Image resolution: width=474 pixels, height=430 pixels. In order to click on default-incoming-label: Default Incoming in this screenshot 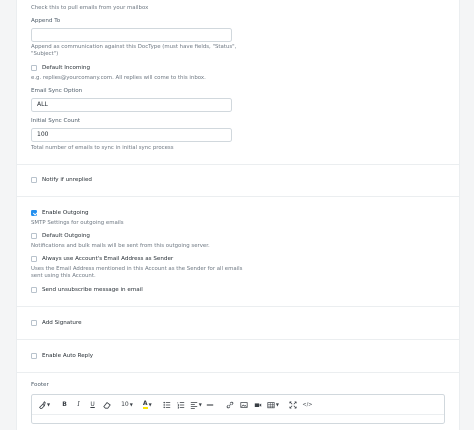, I will do `click(66, 68)`.